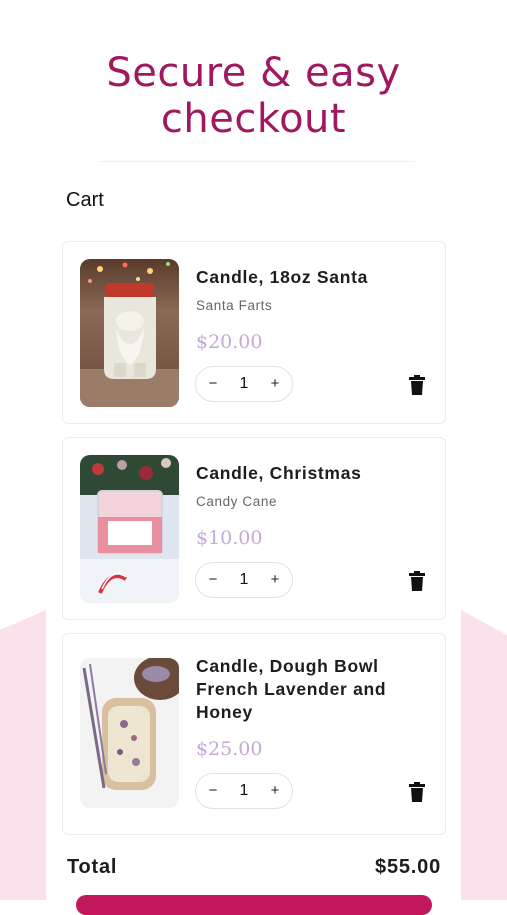  Describe the element at coordinates (129, 733) in the screenshot. I see `product-image-dough-bowl-candle` at that location.